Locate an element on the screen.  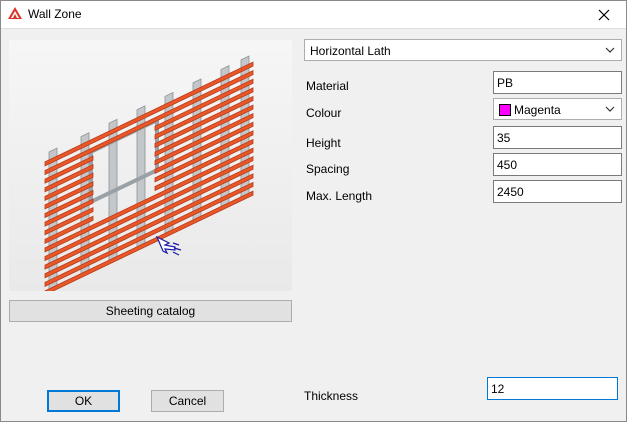
max-length-input is located at coordinates (557, 191).